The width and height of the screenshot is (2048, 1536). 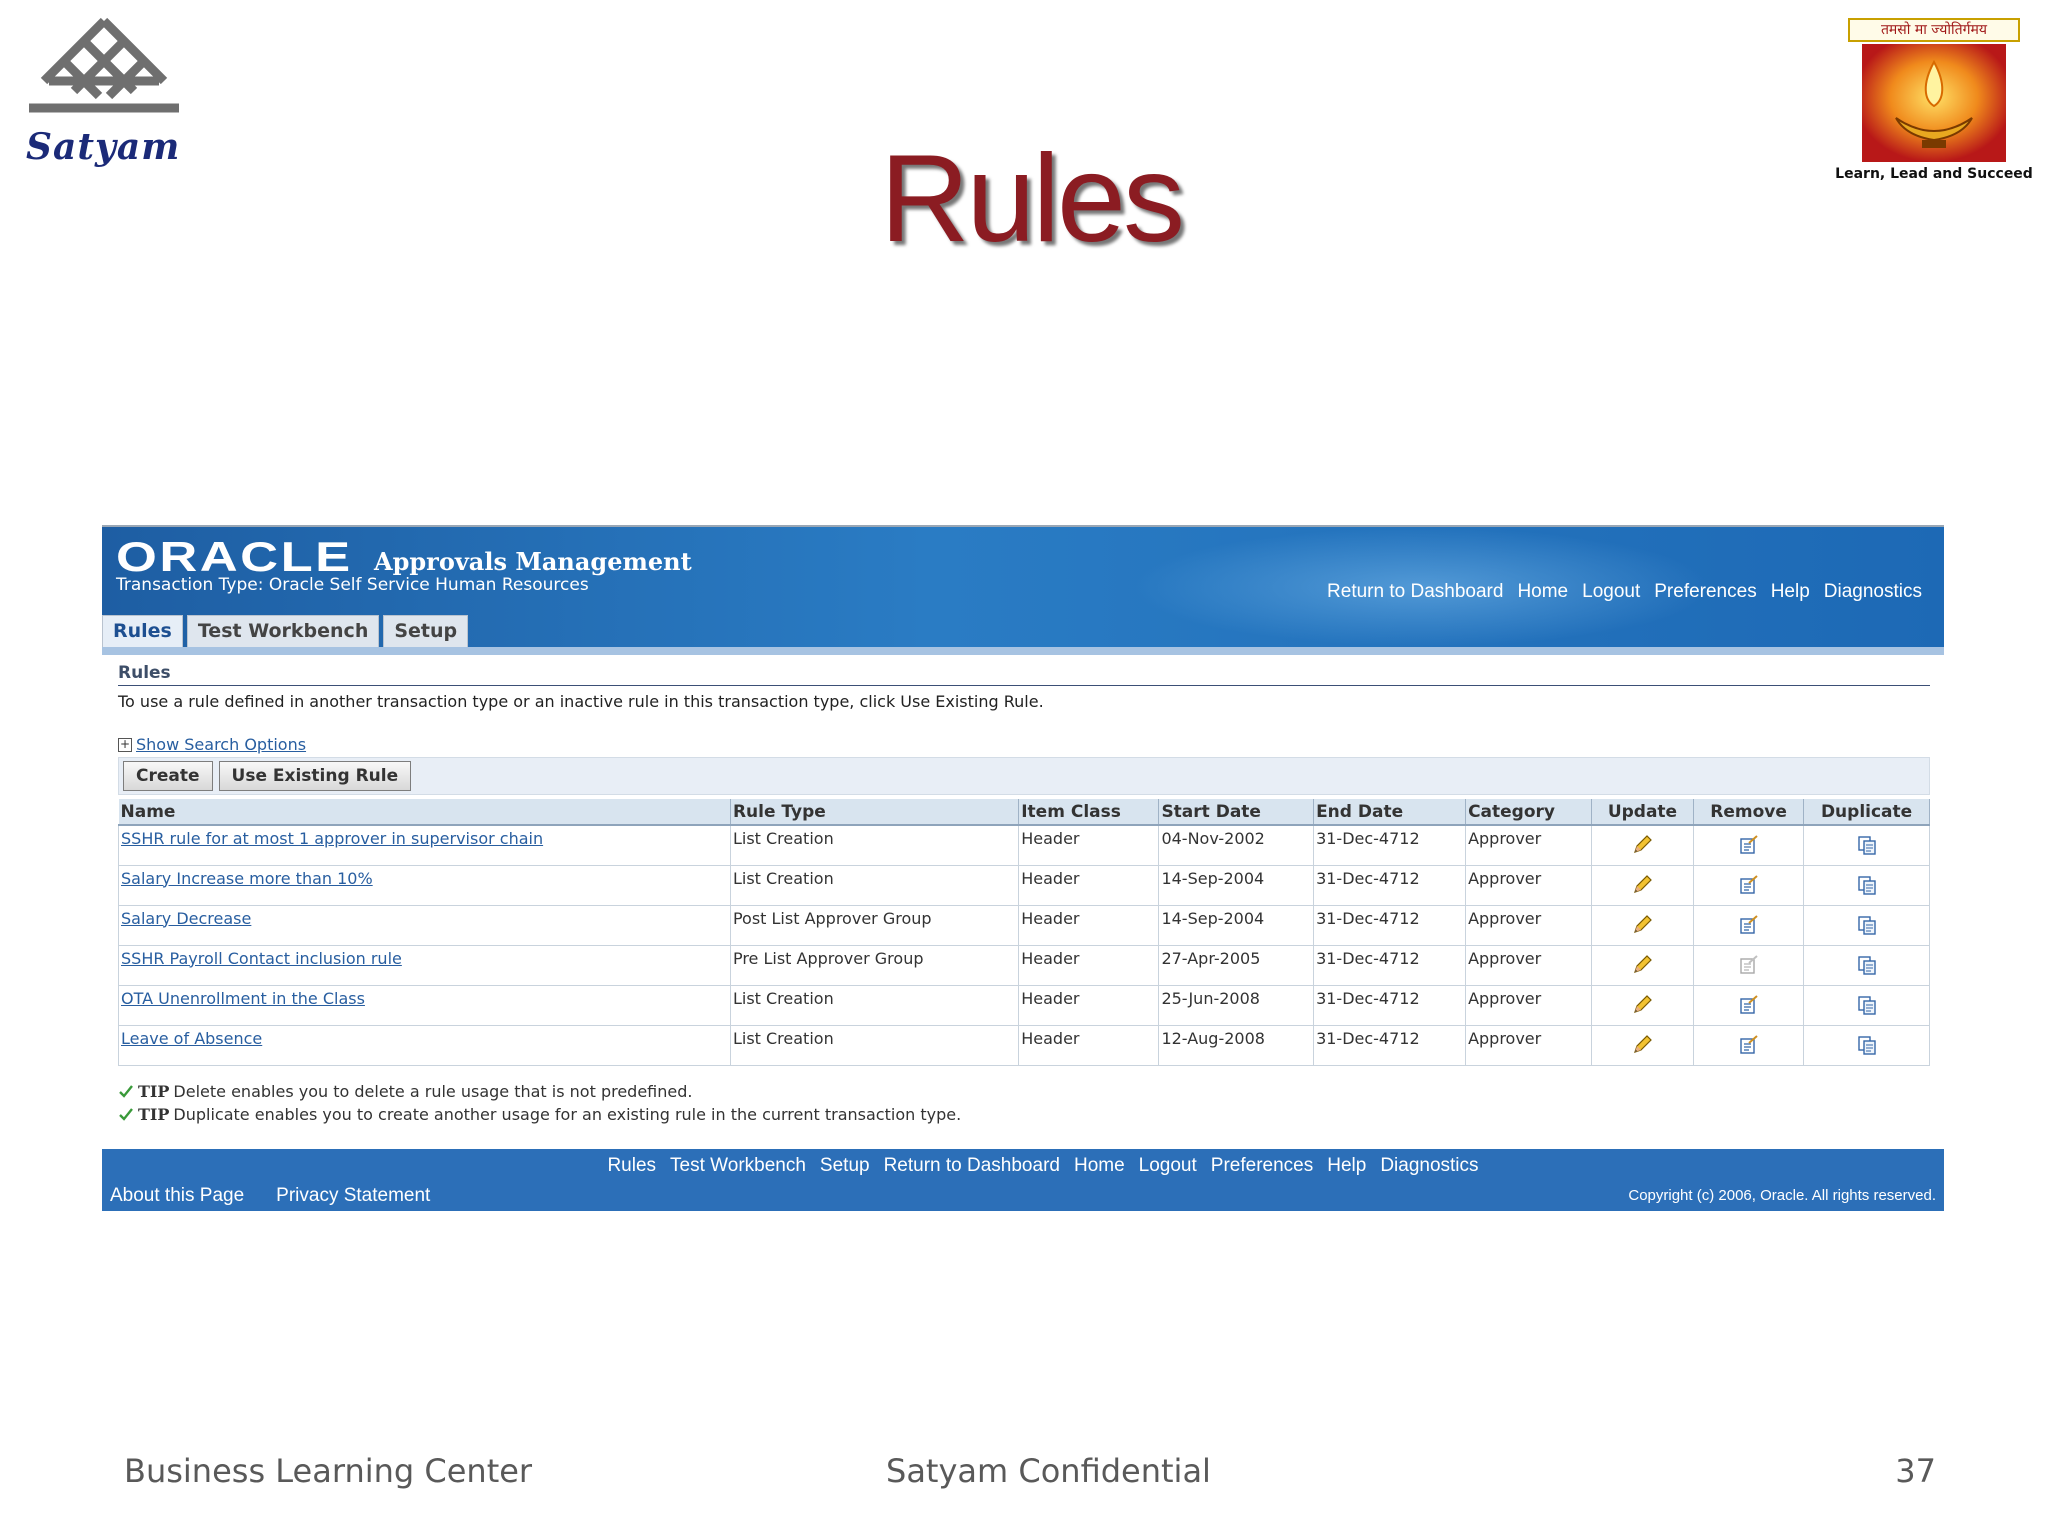 I want to click on footer-link-logout: Logout, so click(x=1168, y=1166).